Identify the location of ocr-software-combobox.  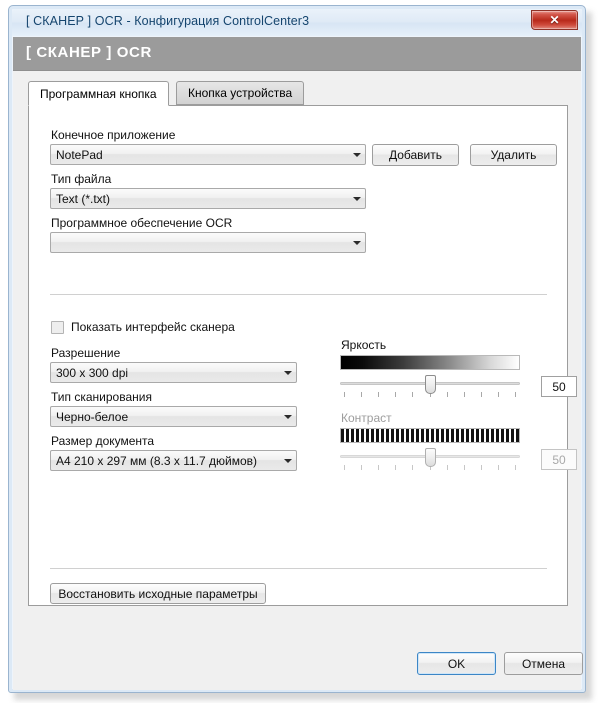
(208, 242).